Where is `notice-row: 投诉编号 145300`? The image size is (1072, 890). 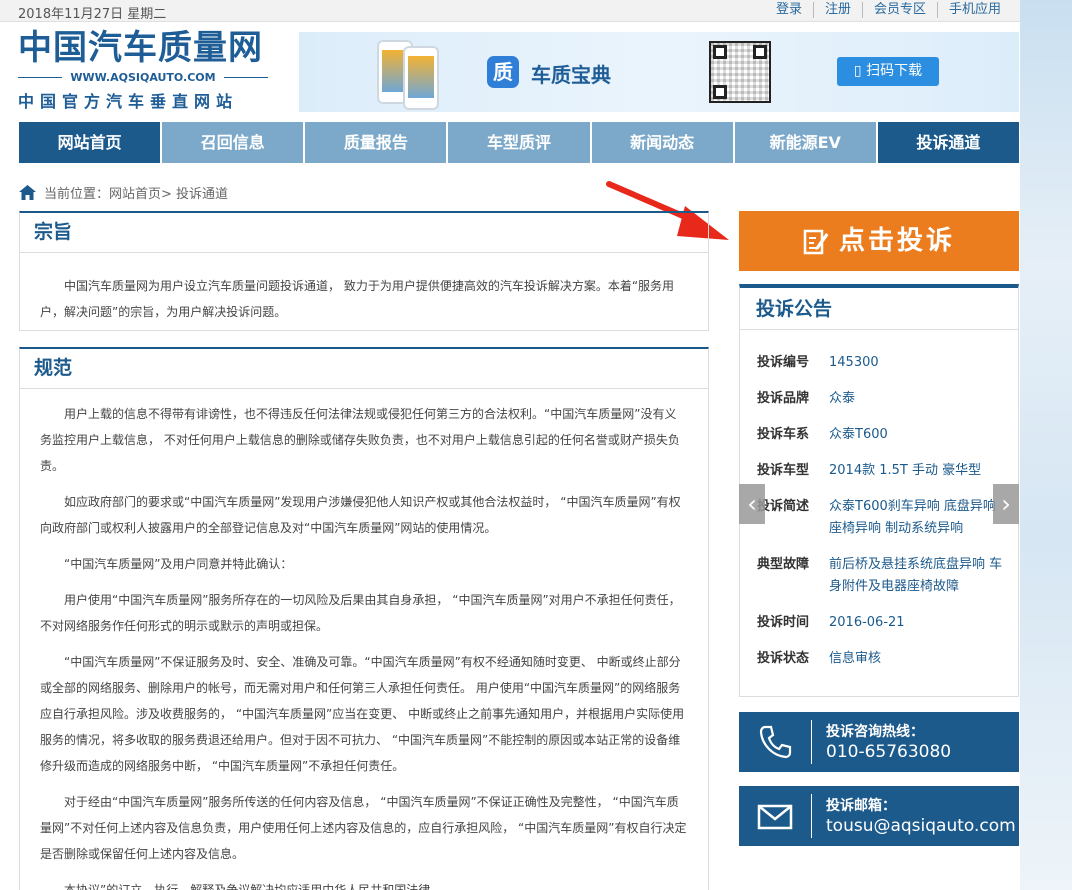
notice-row: 投诉编号 145300 is located at coordinates (887, 363).